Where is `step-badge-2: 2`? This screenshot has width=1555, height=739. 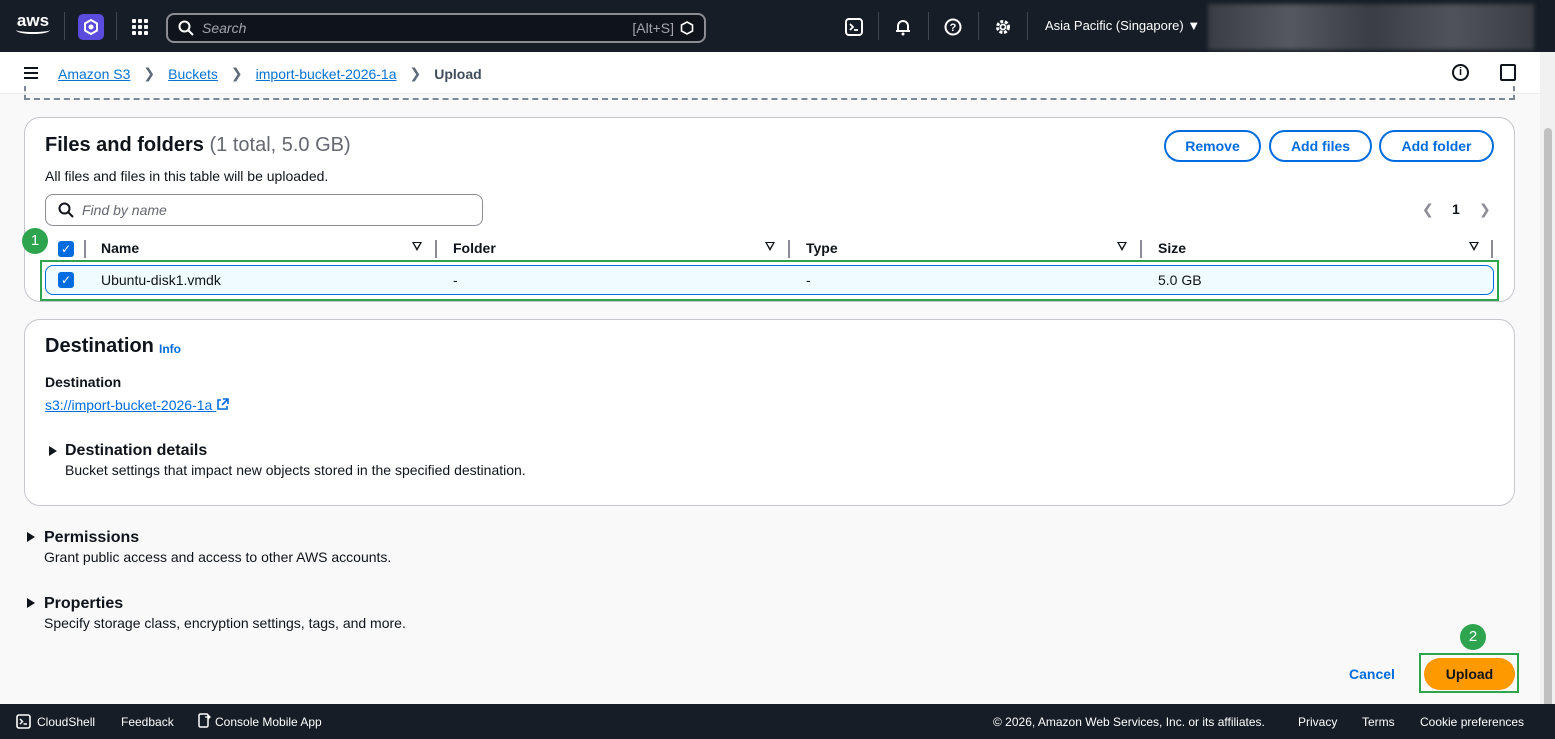
step-badge-2: 2 is located at coordinates (1473, 637).